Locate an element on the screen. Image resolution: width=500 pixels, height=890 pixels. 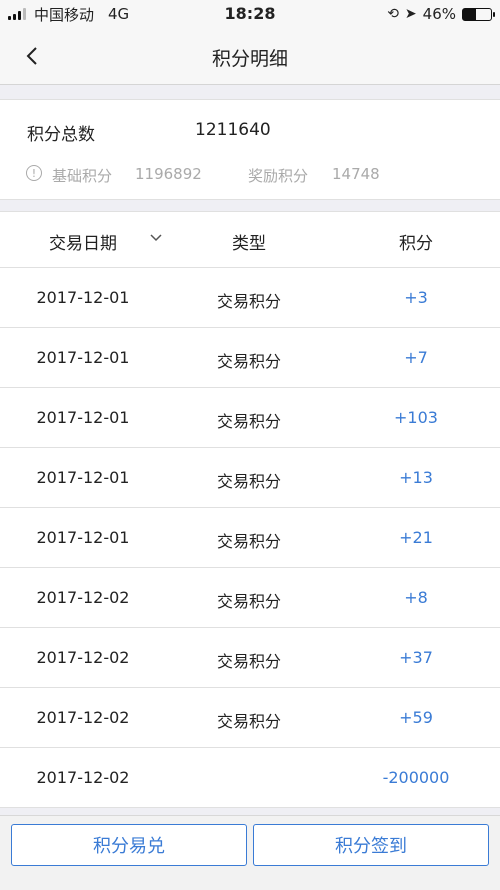
row-points: +103 is located at coordinates (416, 417).